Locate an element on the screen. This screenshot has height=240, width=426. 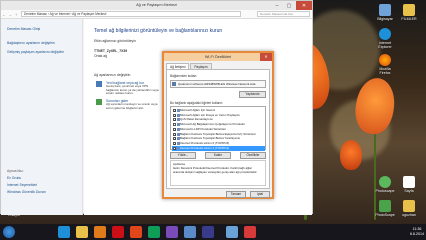
clock-date: 6.6.2014 is located at coordinates (417, 233).